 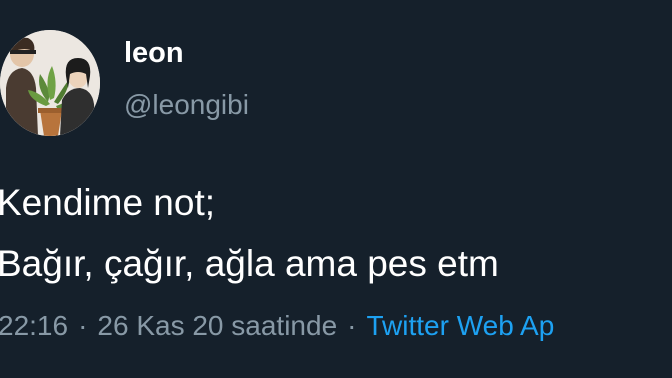 What do you see at coordinates (249, 263) in the screenshot?
I see `tweet-text-line: Bağır, çağır, ağla ama pes etm` at bounding box center [249, 263].